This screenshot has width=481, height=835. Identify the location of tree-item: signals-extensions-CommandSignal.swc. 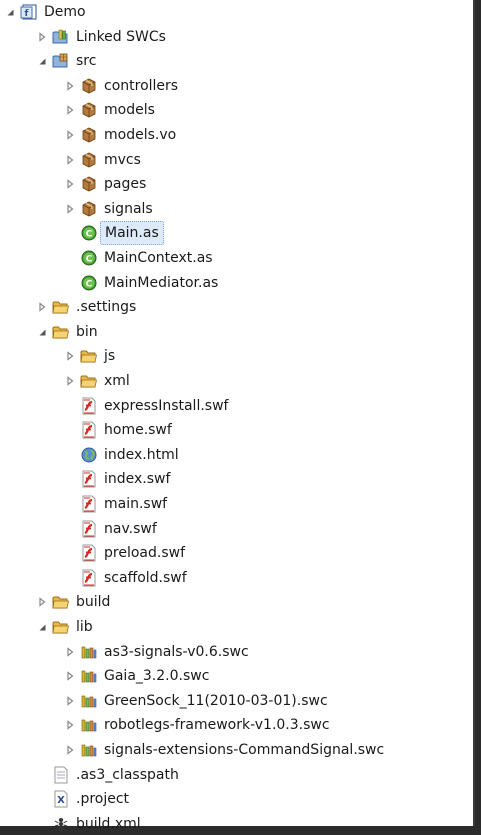
(224, 750).